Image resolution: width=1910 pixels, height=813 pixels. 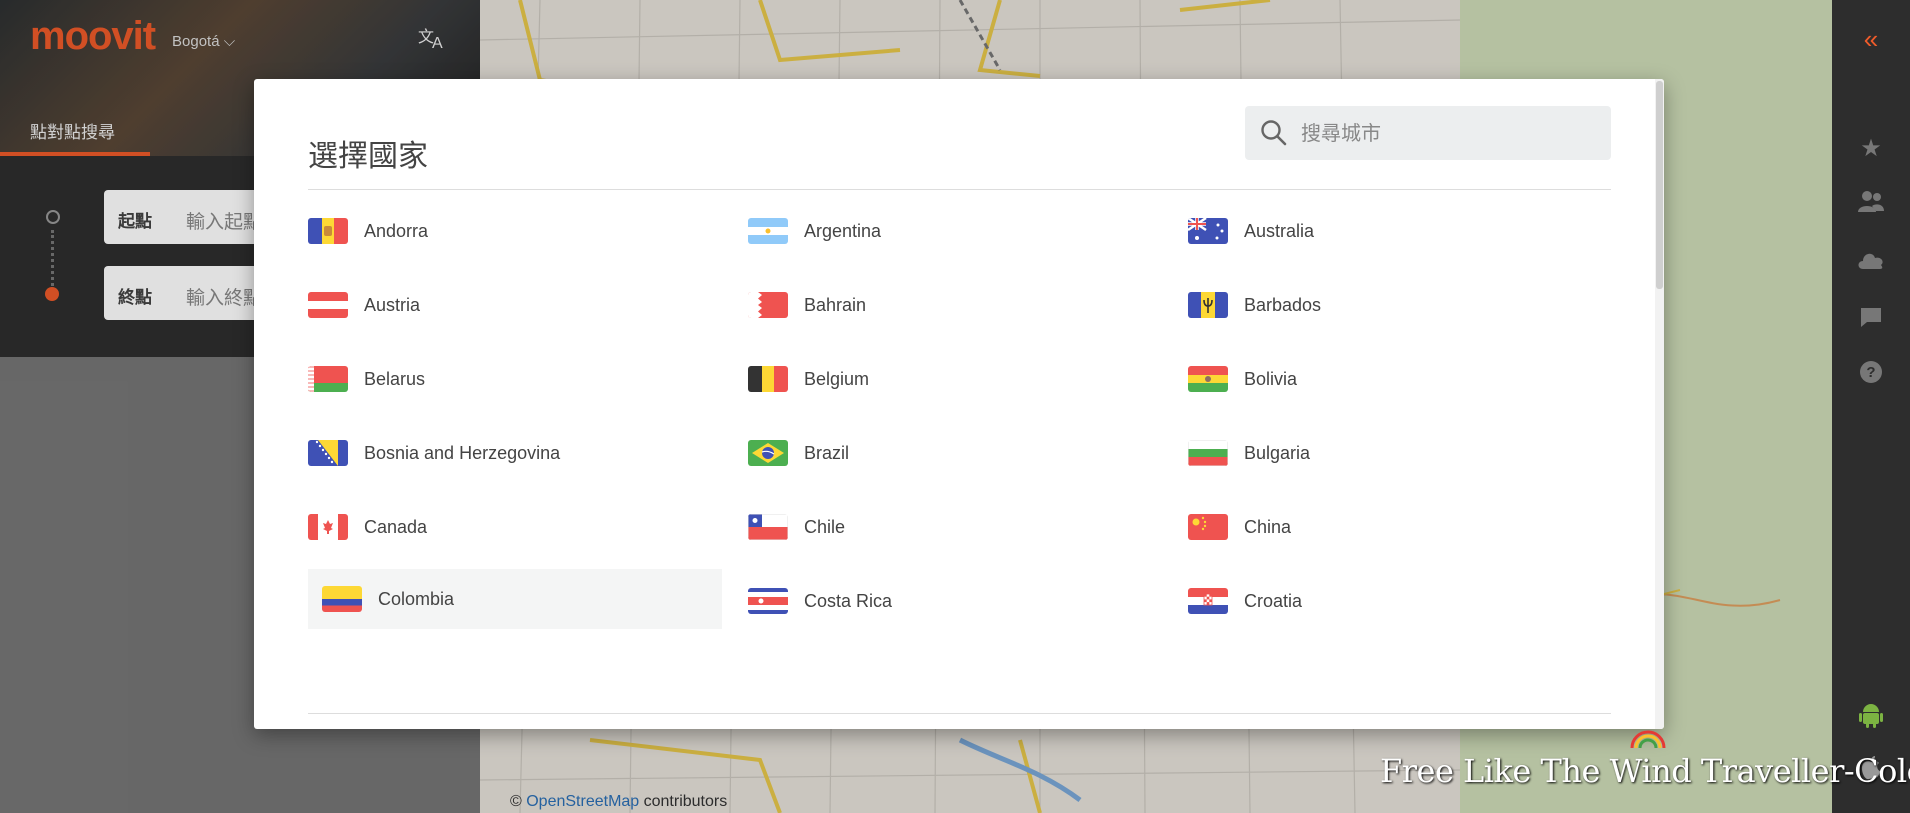 I want to click on andorra-flag-icon, so click(x=328, y=231).